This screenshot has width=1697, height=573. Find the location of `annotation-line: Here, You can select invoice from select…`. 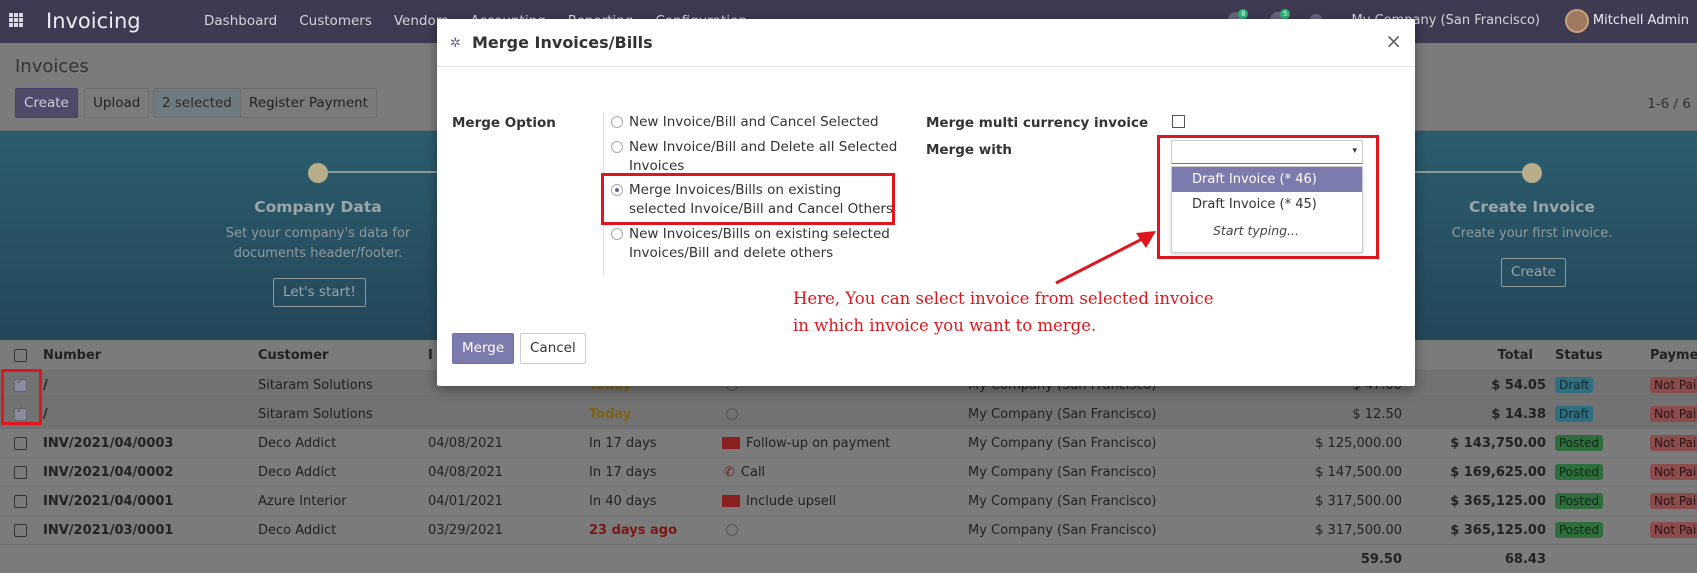

annotation-line: Here, You can select invoice from select… is located at coordinates (1003, 298).